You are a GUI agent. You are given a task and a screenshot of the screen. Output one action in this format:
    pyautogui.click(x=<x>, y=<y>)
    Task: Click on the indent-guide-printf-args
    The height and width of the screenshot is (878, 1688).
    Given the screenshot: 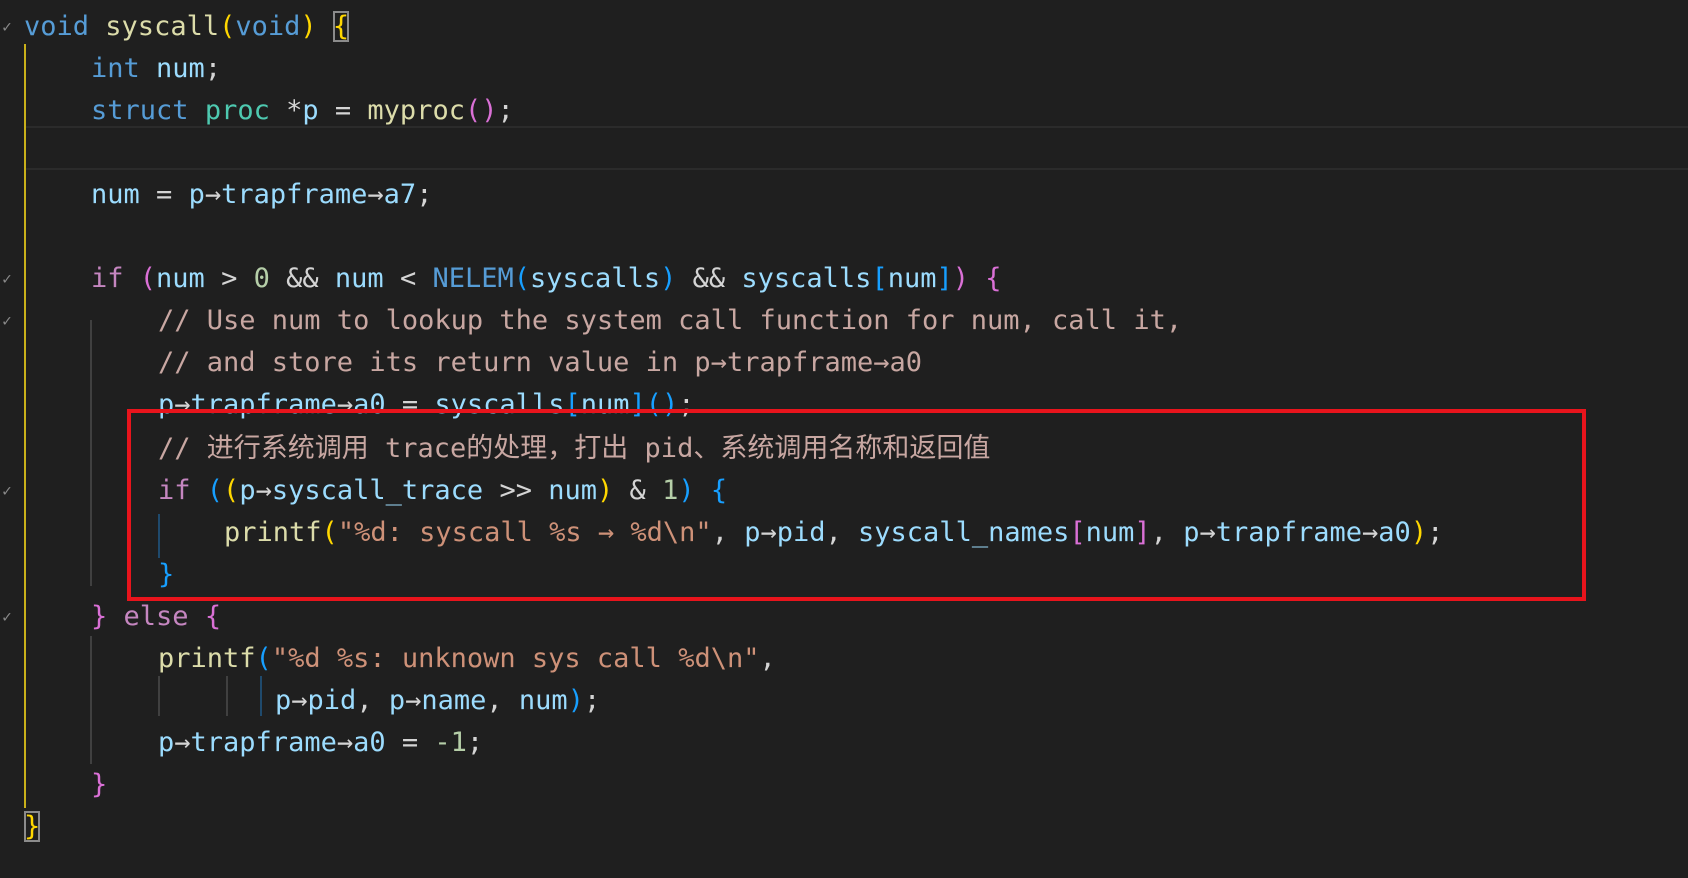 What is the action you would take?
    pyautogui.click(x=261, y=696)
    